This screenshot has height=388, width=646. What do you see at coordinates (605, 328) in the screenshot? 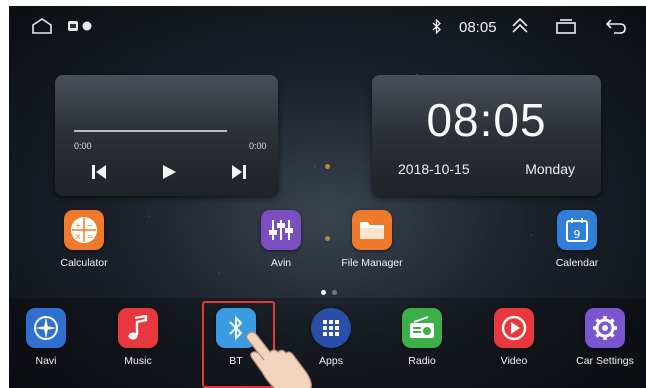
I see `gear-icon` at bounding box center [605, 328].